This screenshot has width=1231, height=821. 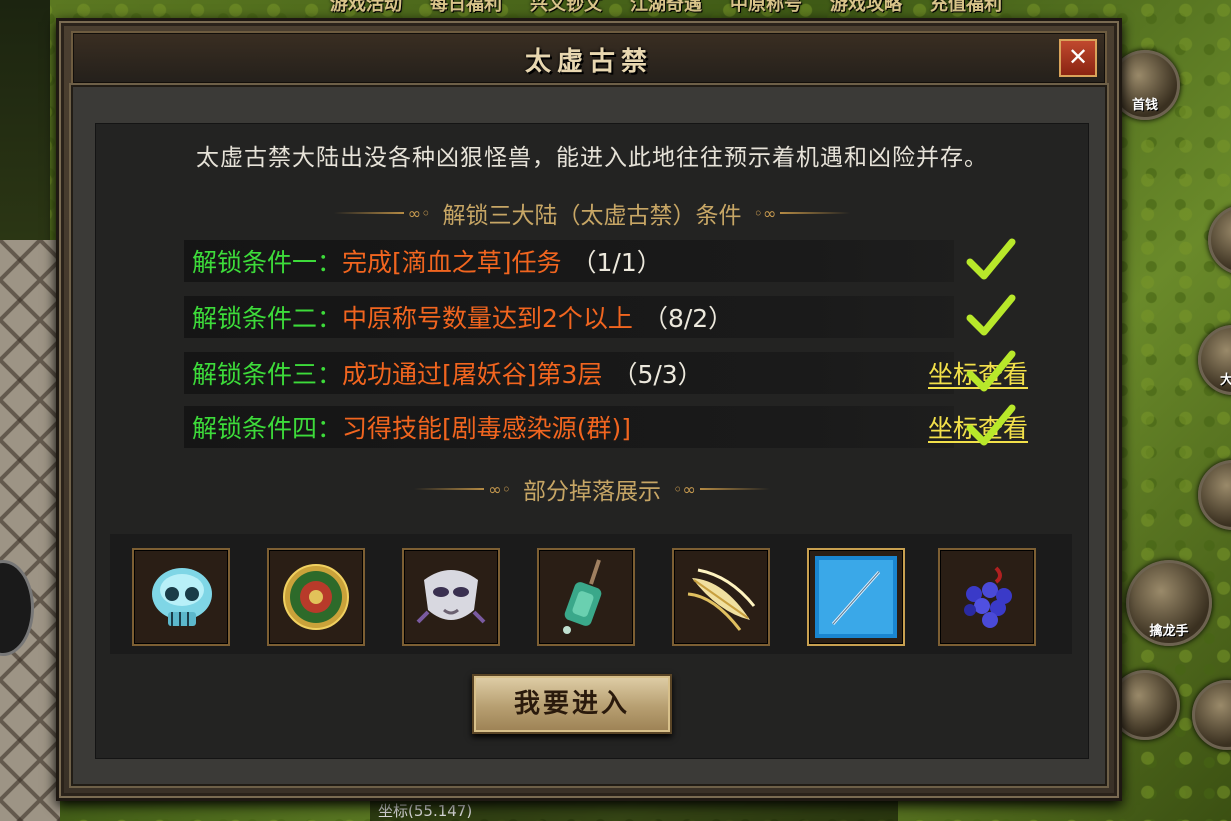 I want to click on condition-progress: （8/2）, so click(x=688, y=318).